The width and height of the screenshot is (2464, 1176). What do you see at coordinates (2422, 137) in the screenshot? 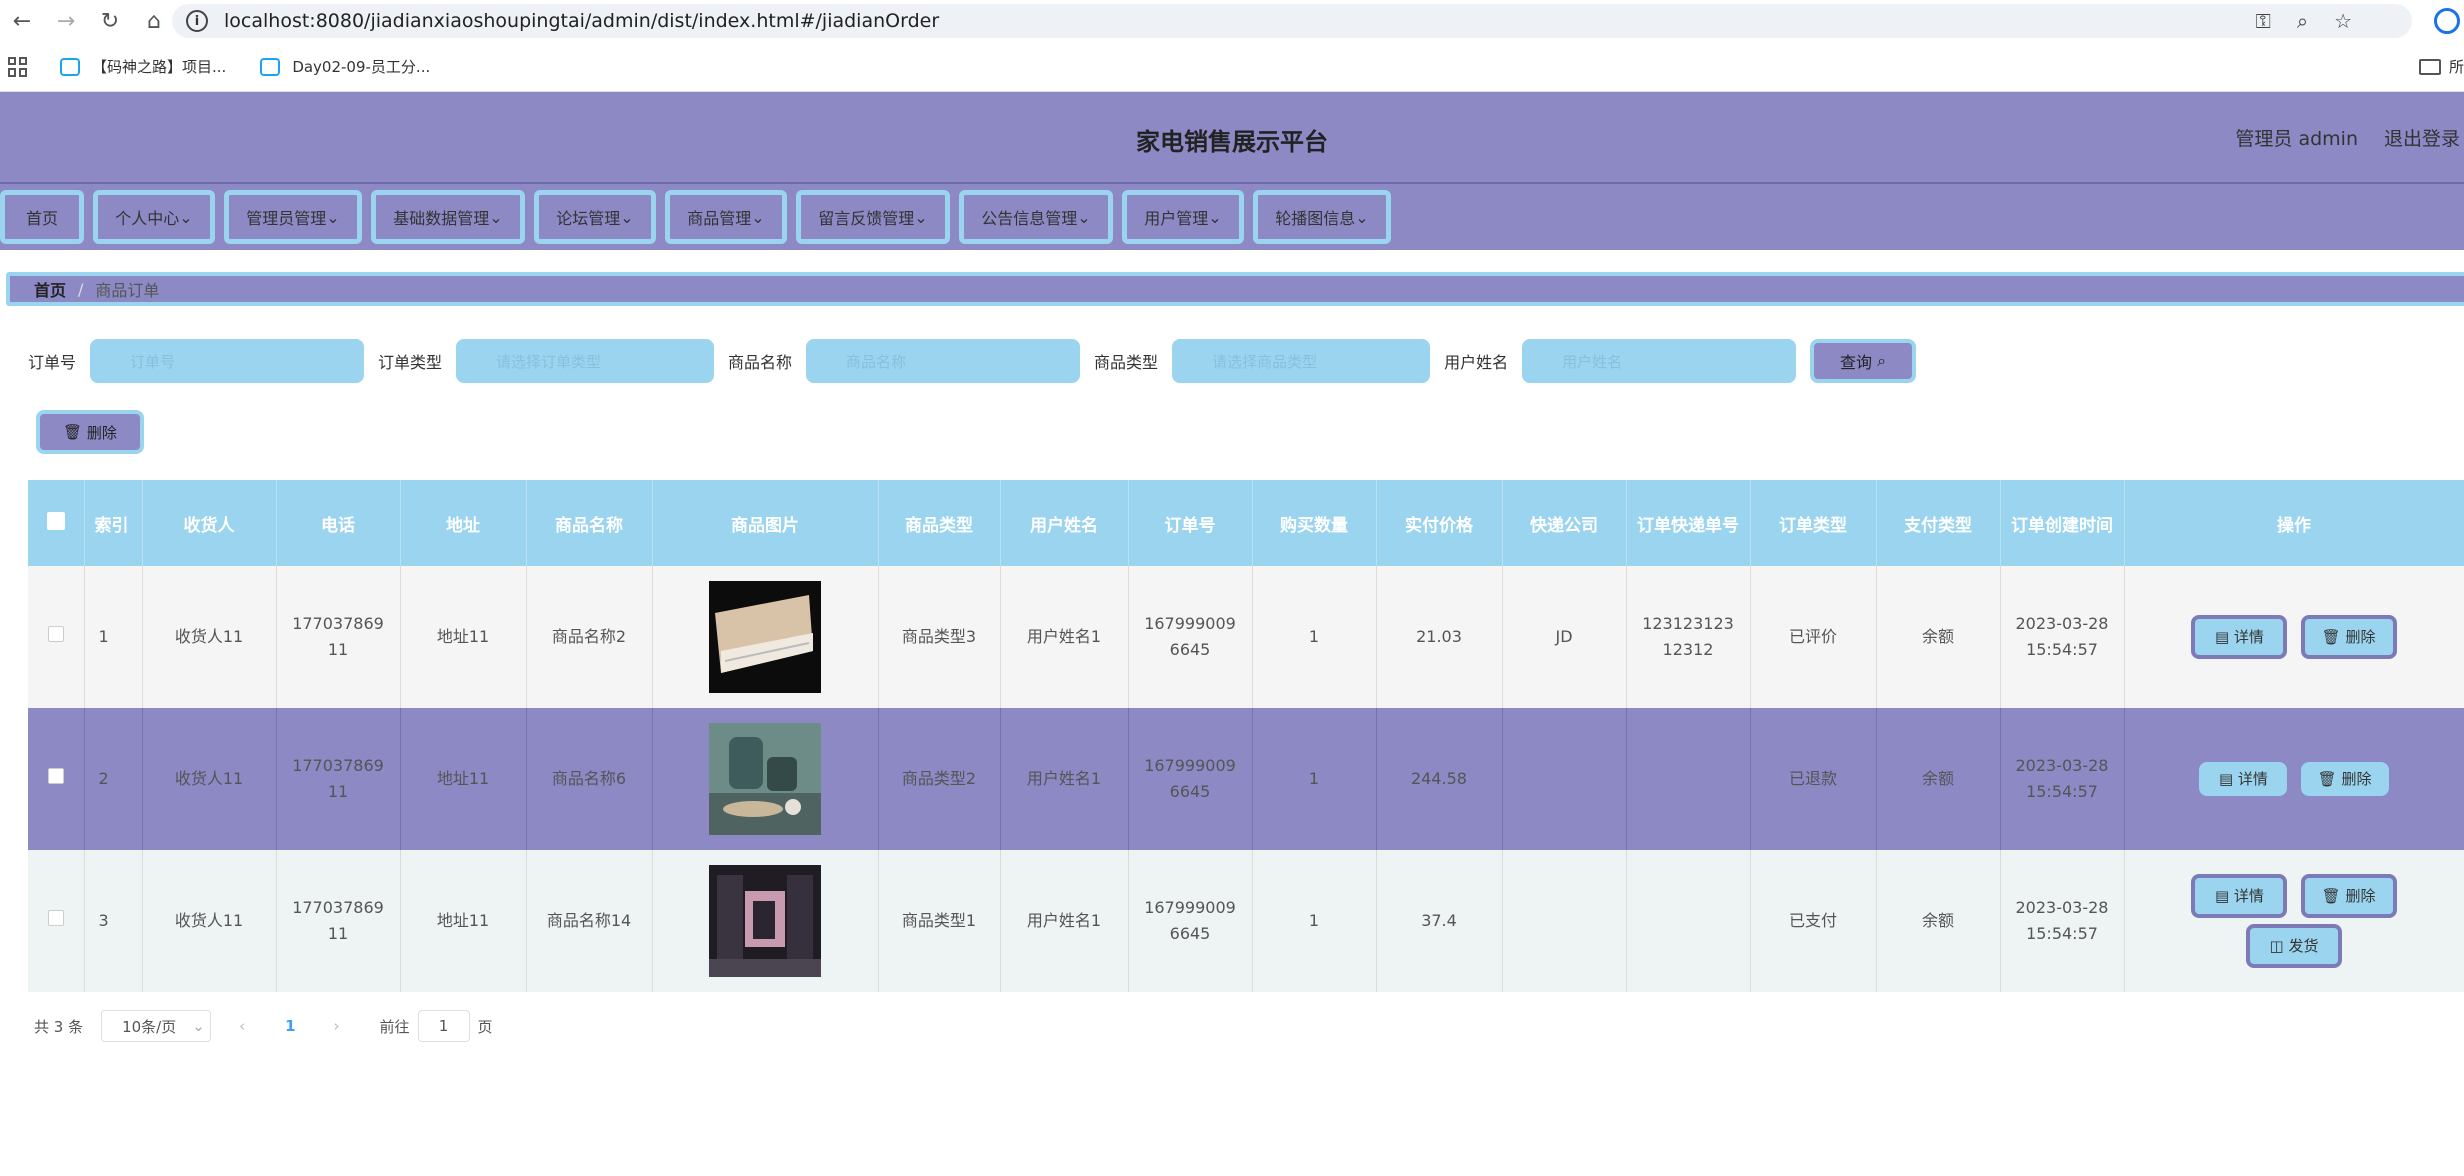
I see `logout-link: 退出登录` at bounding box center [2422, 137].